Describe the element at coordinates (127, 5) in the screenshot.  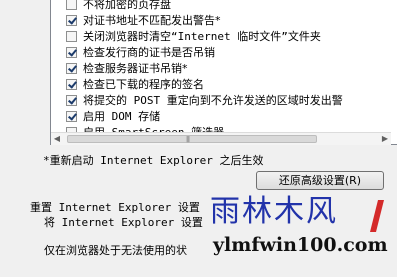
I see `setting-label: 不将加密的页存盘` at that location.